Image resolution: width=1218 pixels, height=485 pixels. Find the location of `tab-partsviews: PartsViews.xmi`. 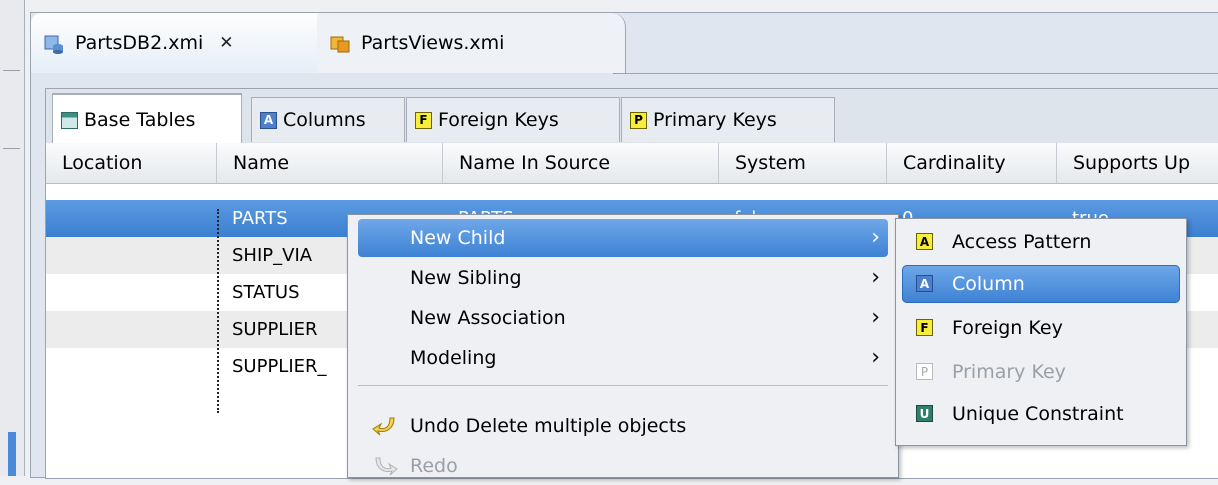

tab-partsviews: PartsViews.xmi is located at coordinates (471, 43).